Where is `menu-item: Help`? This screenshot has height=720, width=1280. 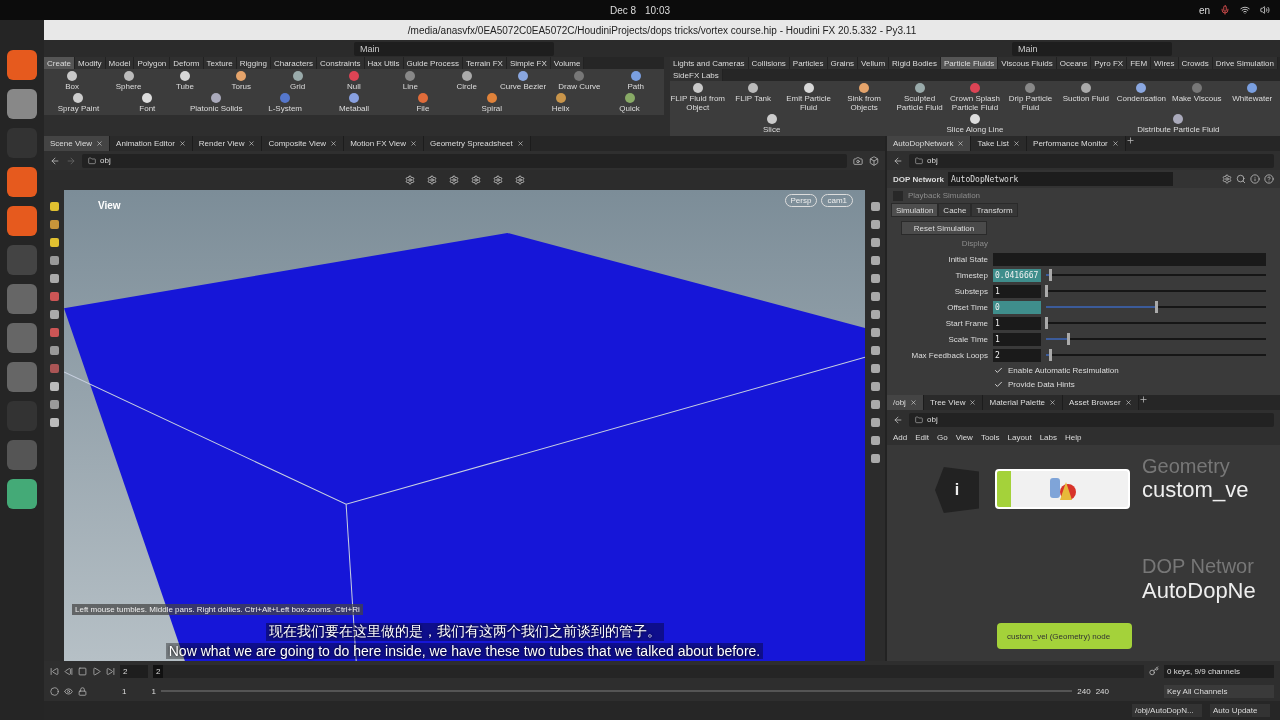
menu-item: Help is located at coordinates (1073, 437).